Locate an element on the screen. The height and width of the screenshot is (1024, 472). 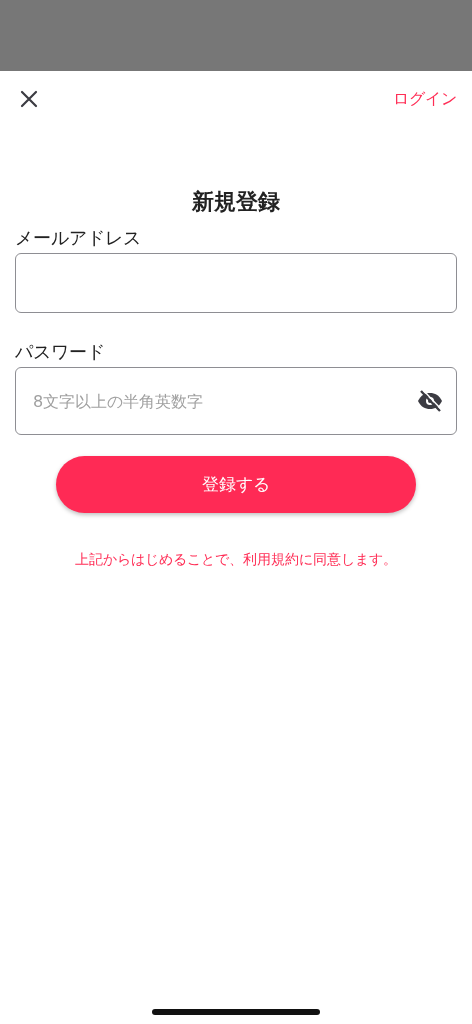
field-label: パスワード is located at coordinates (60, 352).